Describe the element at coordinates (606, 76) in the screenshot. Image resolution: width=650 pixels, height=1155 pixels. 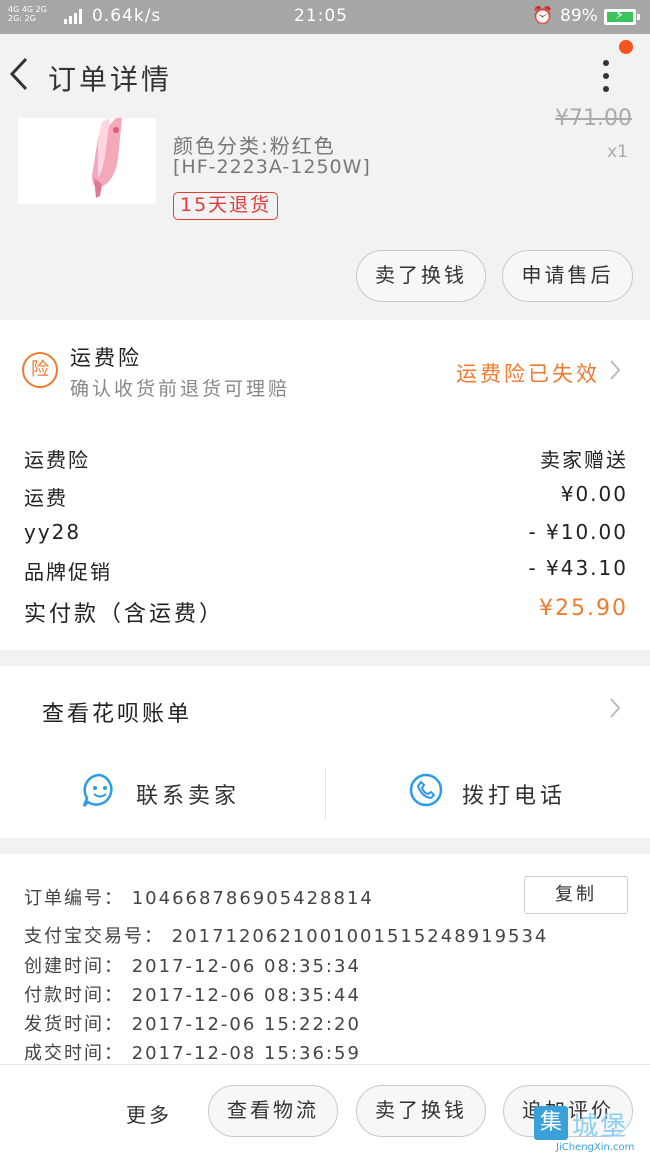
I see `more-vertical-icon` at that location.